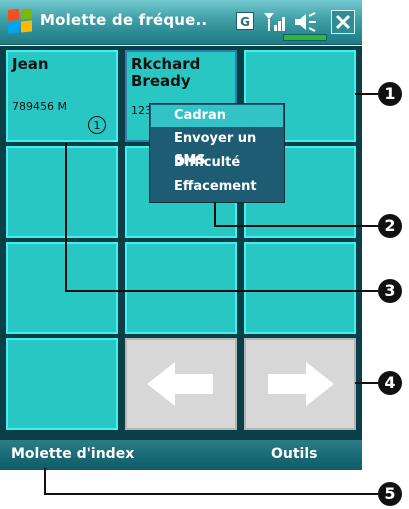 The height and width of the screenshot is (509, 409). Describe the element at coordinates (390, 494) in the screenshot. I see `callout-badge-5: 5` at that location.